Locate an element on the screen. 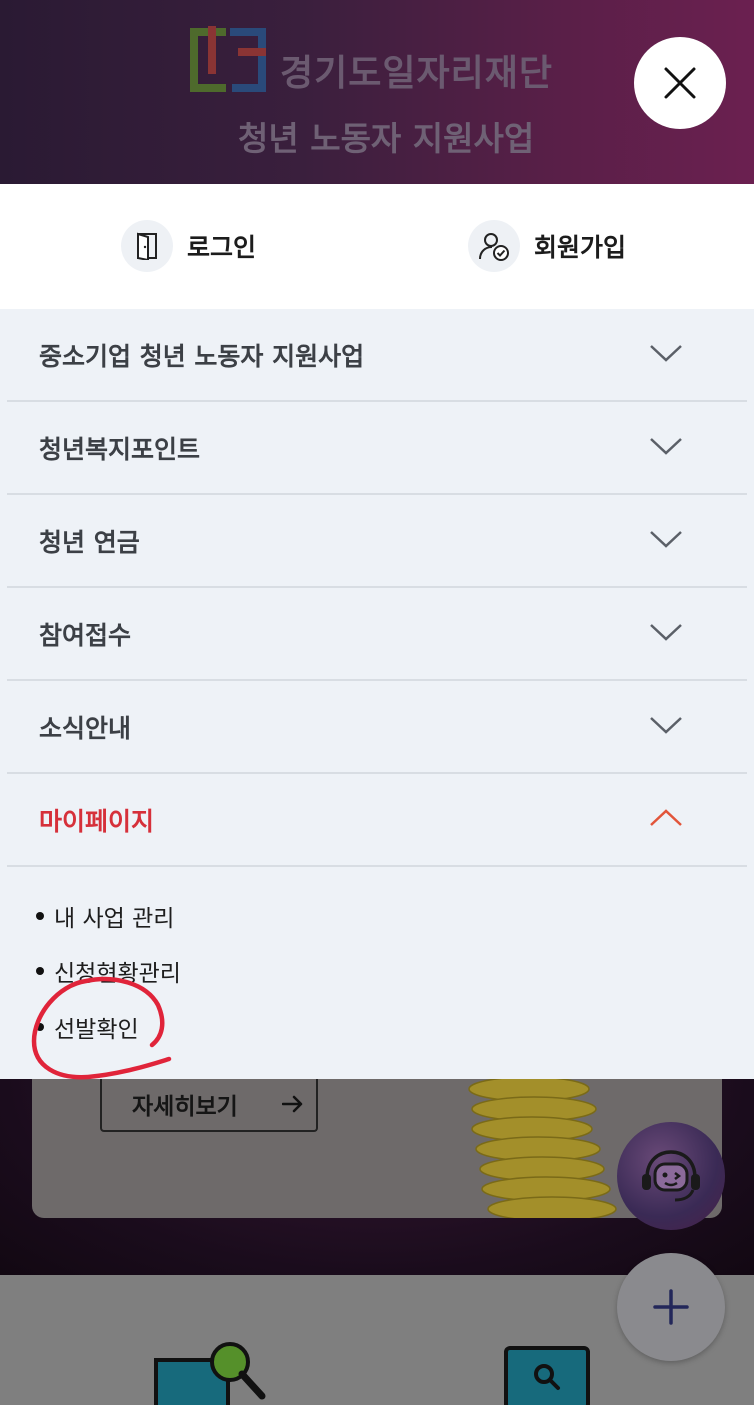 This screenshot has width=754, height=1405. menu-item-youth-pension: 청년 연금 is located at coordinates (377, 541).